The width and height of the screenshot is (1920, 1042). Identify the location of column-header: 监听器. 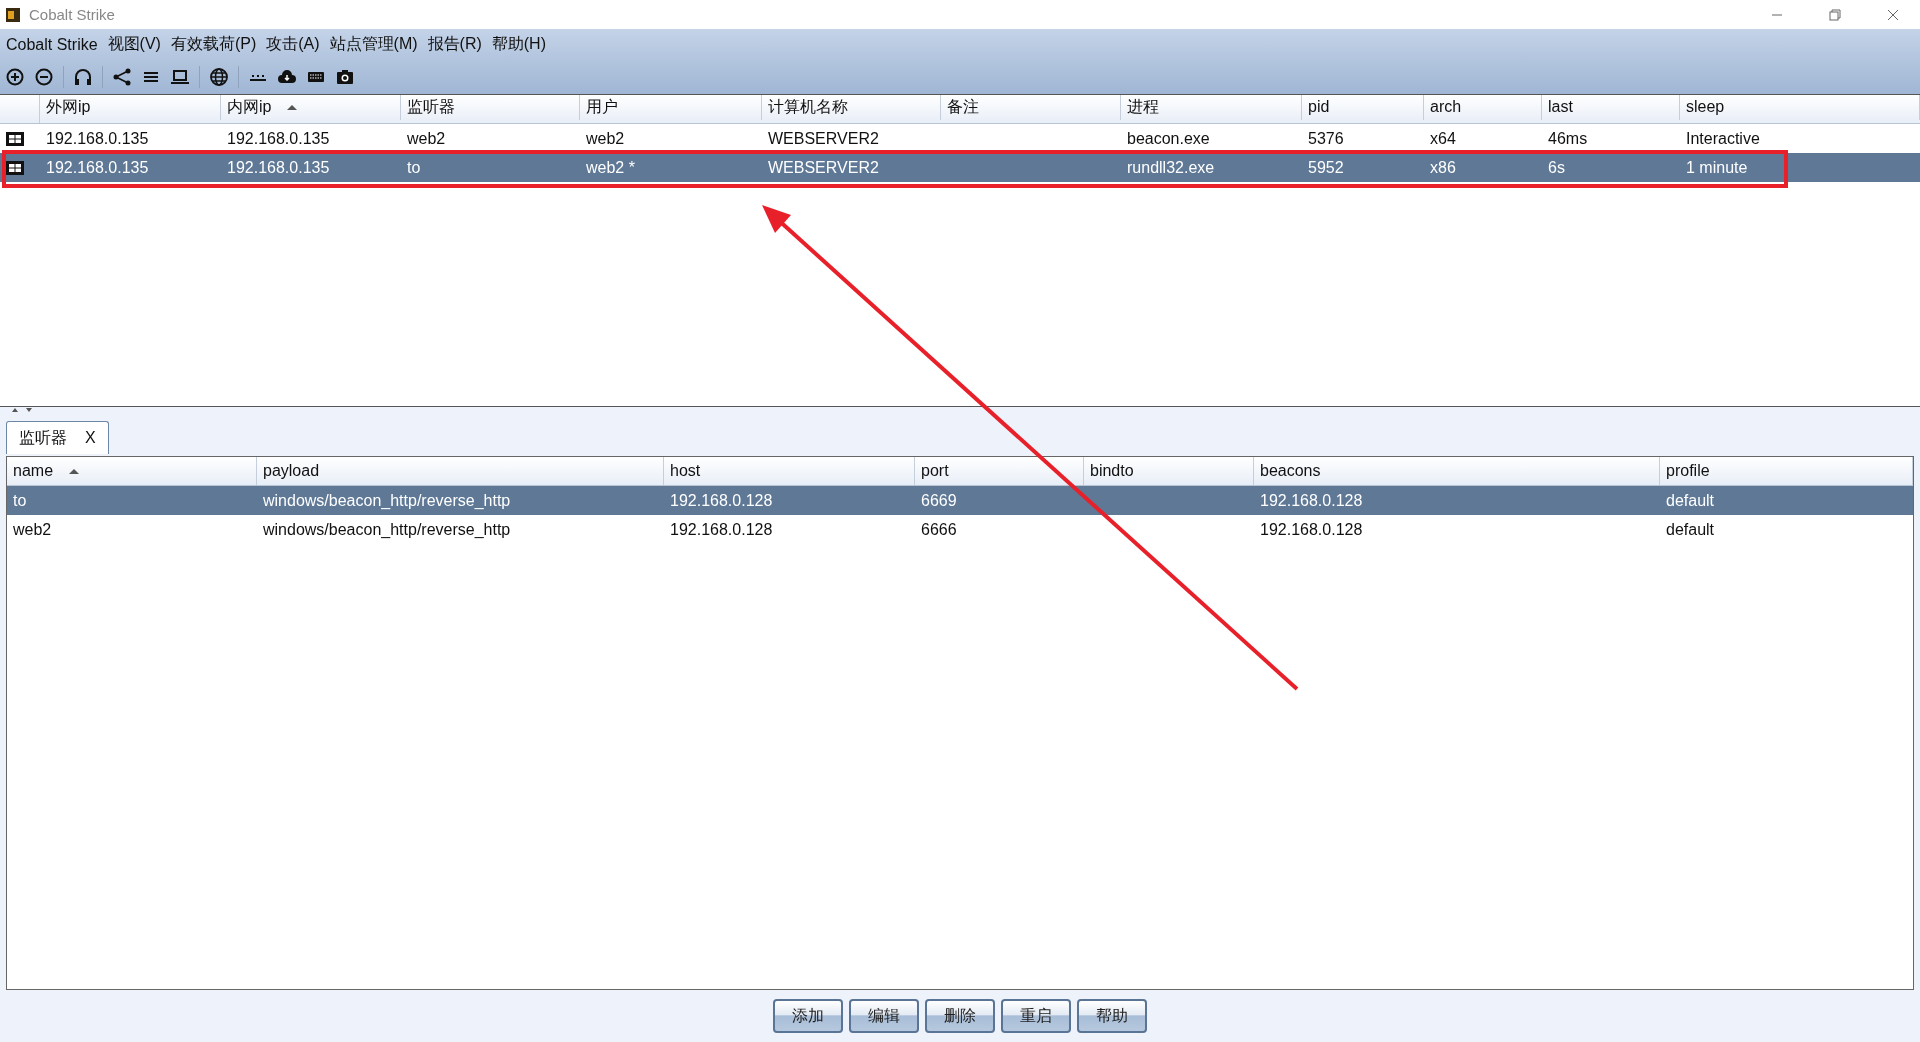
(490, 107).